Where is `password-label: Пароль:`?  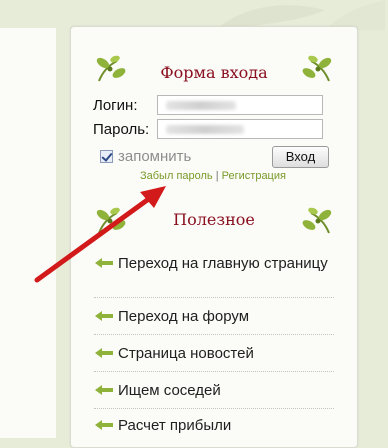 password-label: Пароль: is located at coordinates (121, 129).